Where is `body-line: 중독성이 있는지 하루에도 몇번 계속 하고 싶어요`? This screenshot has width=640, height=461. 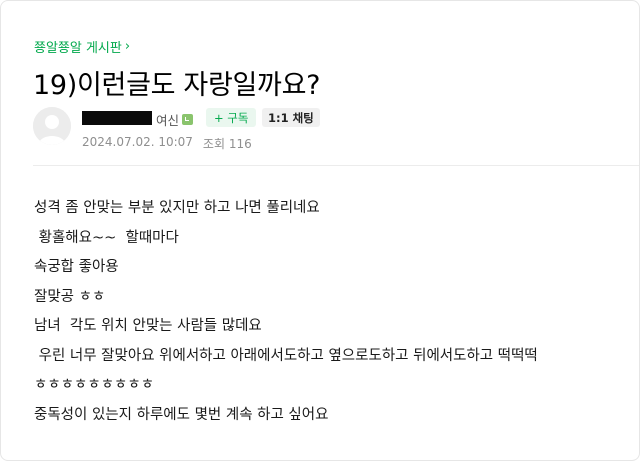 body-line: 중독성이 있는지 하루에도 몇번 계속 하고 싶어요 is located at coordinates (181, 414).